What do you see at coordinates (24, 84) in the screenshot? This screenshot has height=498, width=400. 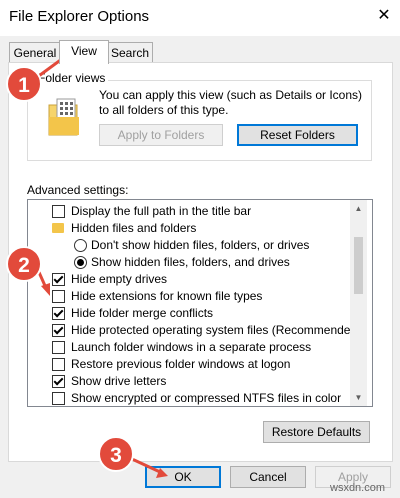 I see `annotation-badge-1: 1` at bounding box center [24, 84].